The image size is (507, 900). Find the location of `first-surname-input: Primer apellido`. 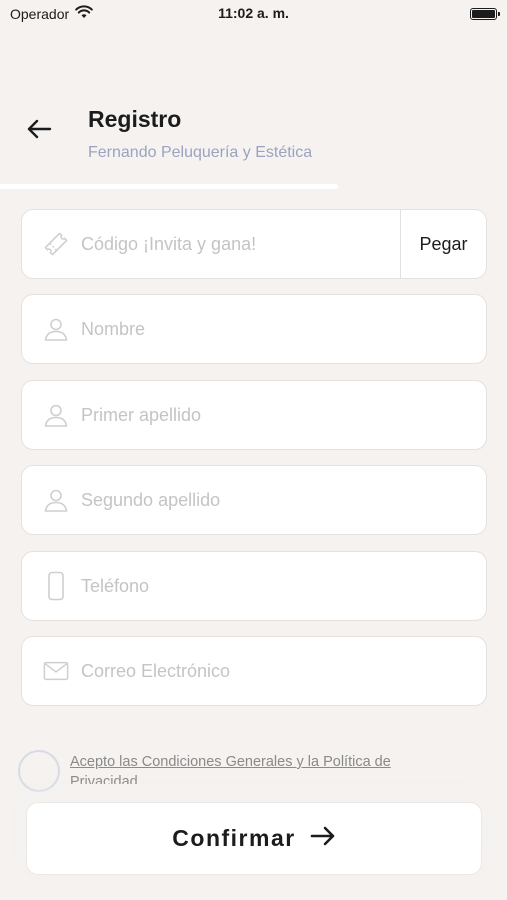

first-surname-input: Primer apellido is located at coordinates (283, 415).